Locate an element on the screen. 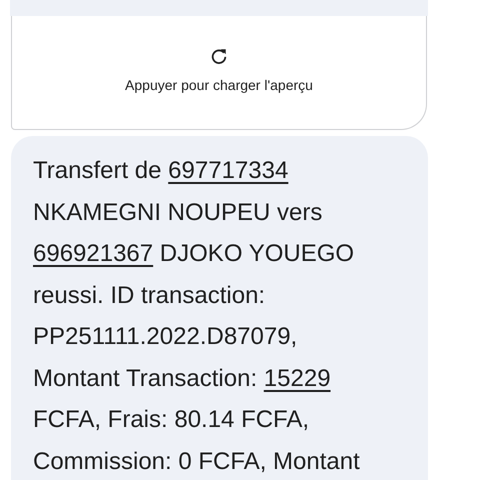 This screenshot has height=480, width=480. phone-link: 15229 is located at coordinates (297, 378).